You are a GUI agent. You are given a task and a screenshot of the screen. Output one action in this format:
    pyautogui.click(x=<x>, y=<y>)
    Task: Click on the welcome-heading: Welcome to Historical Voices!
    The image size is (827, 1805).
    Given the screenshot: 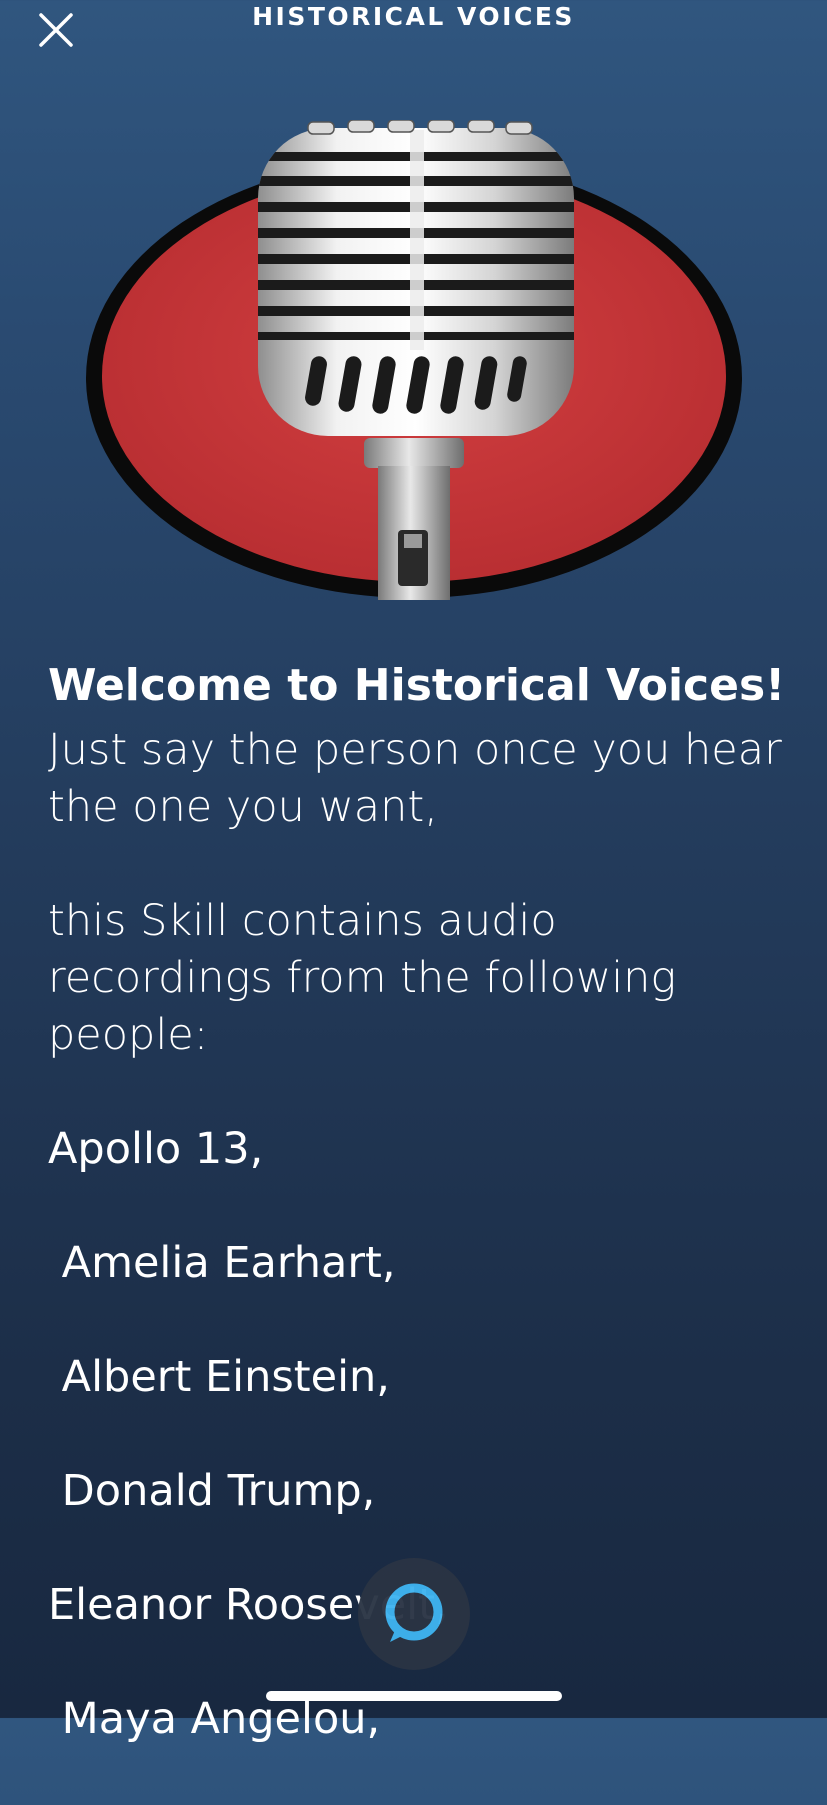 What is the action you would take?
    pyautogui.click(x=417, y=685)
    